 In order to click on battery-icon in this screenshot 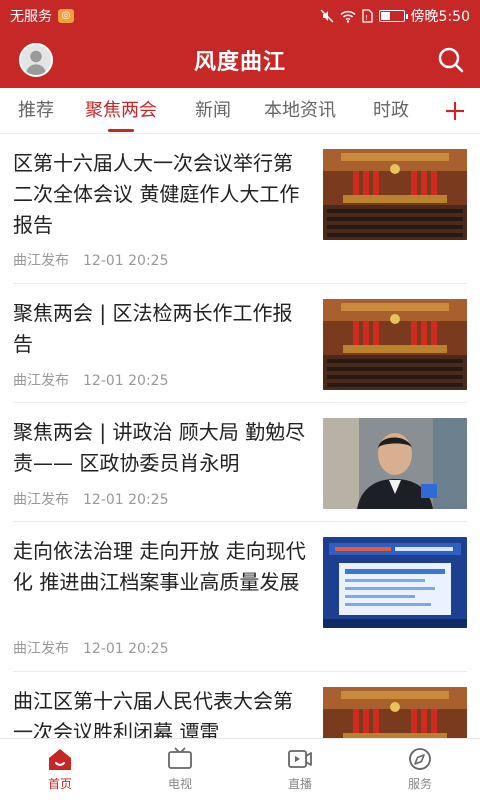, I will do `click(393, 16)`.